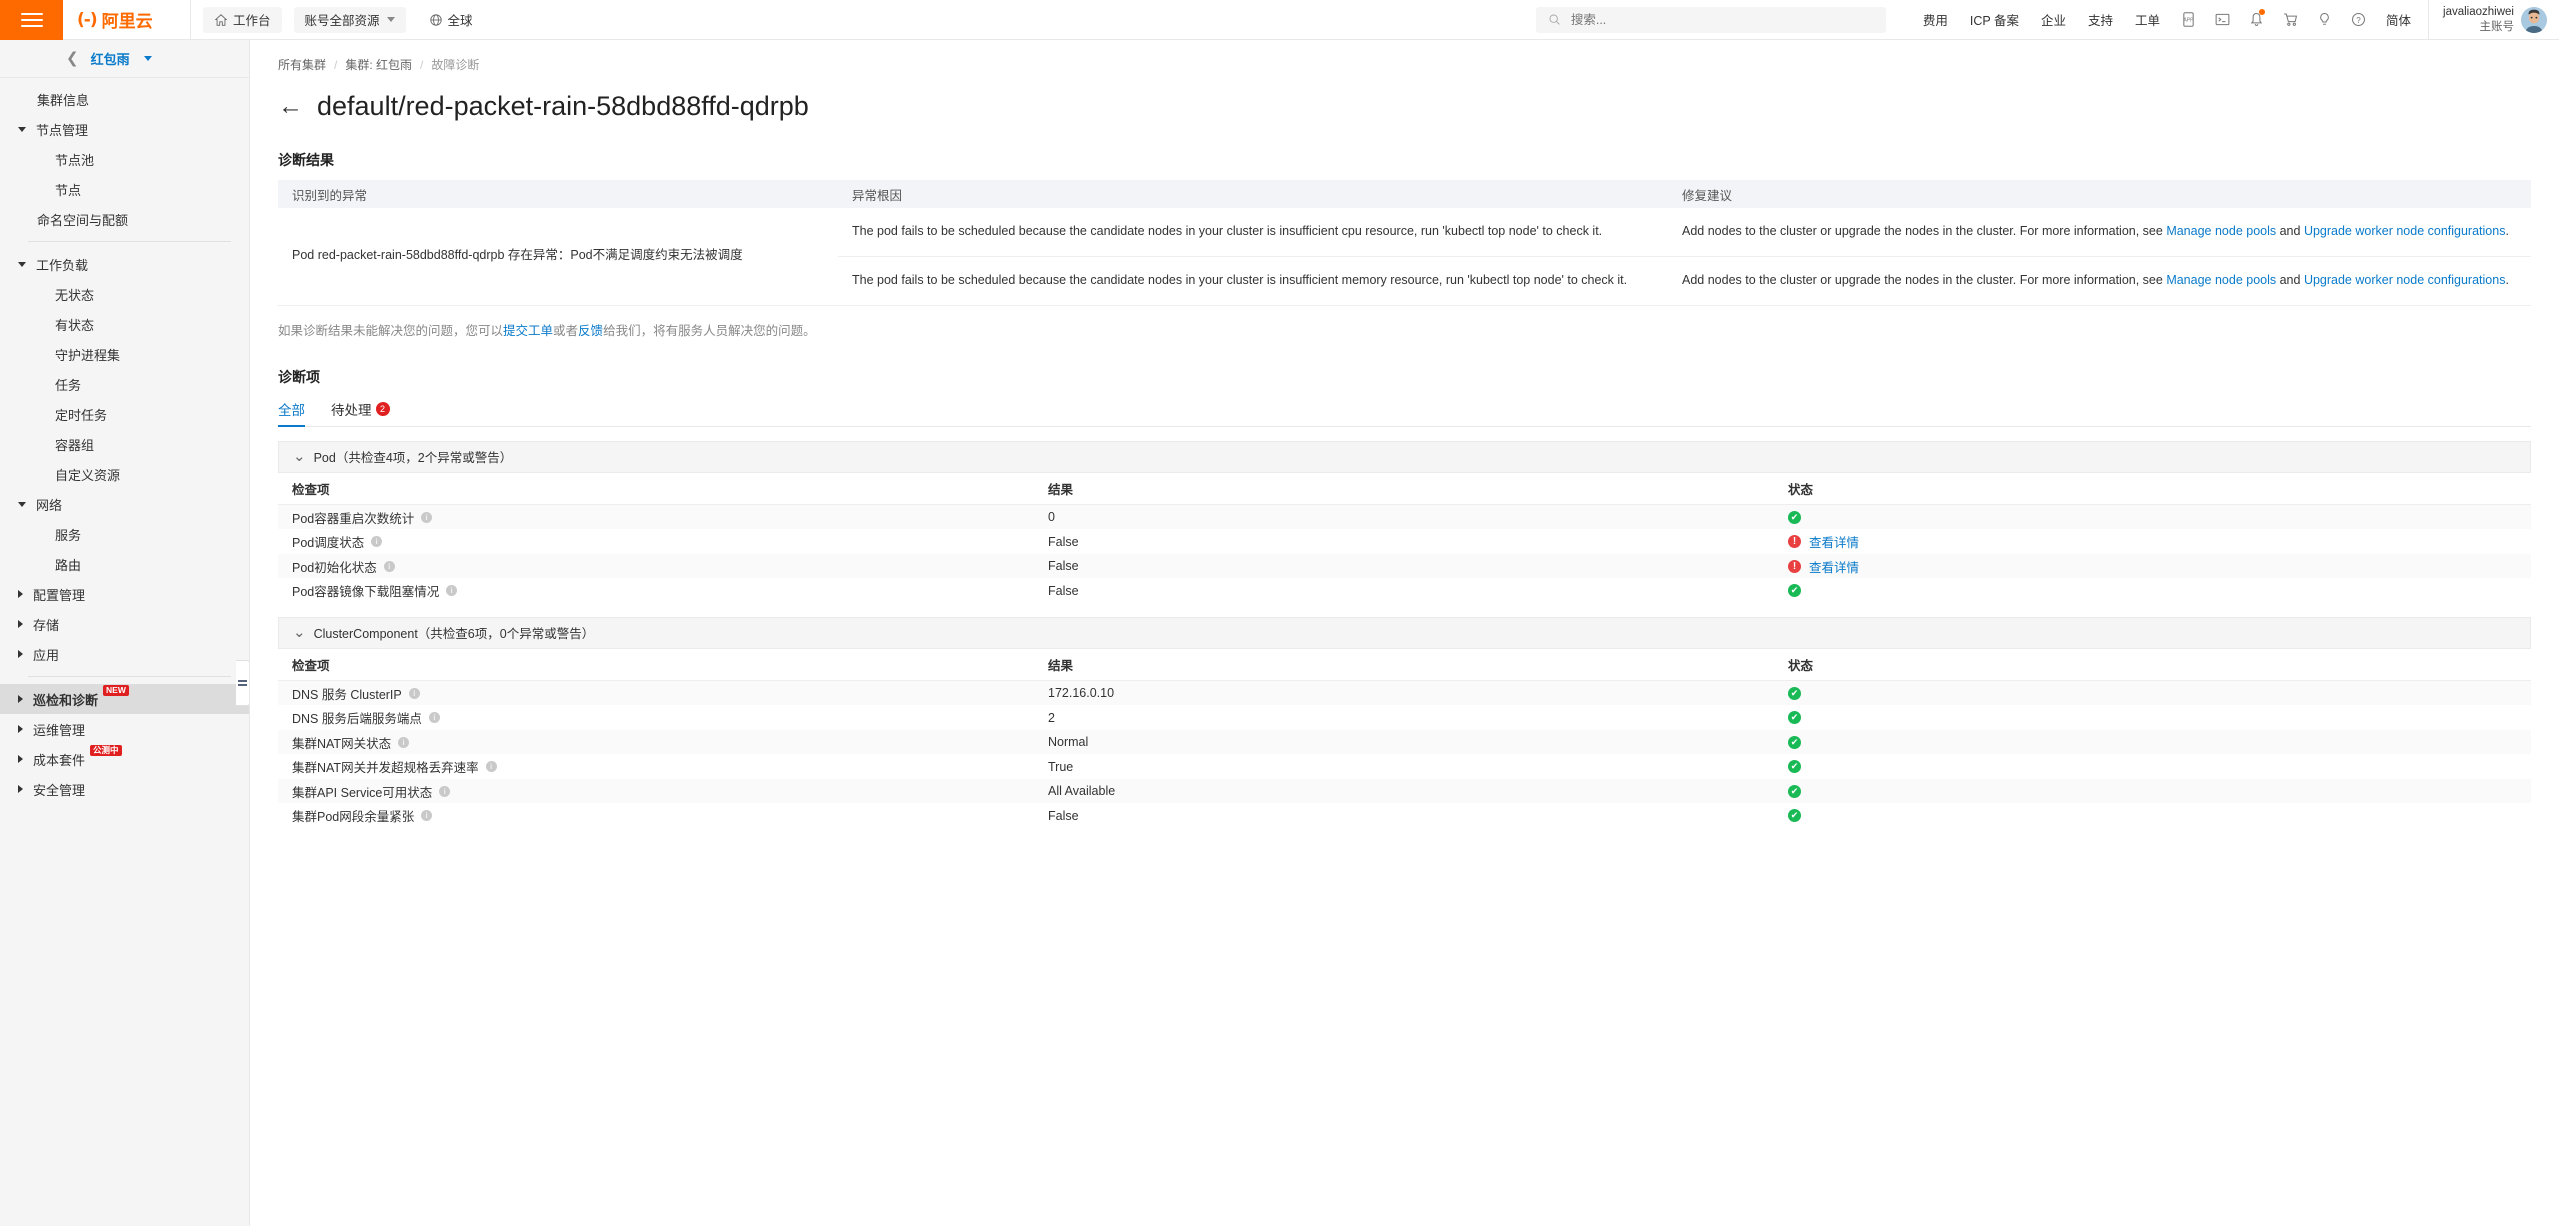 The width and height of the screenshot is (2559, 1226). Describe the element at coordinates (22, 99) in the screenshot. I see `spacer-icon` at that location.